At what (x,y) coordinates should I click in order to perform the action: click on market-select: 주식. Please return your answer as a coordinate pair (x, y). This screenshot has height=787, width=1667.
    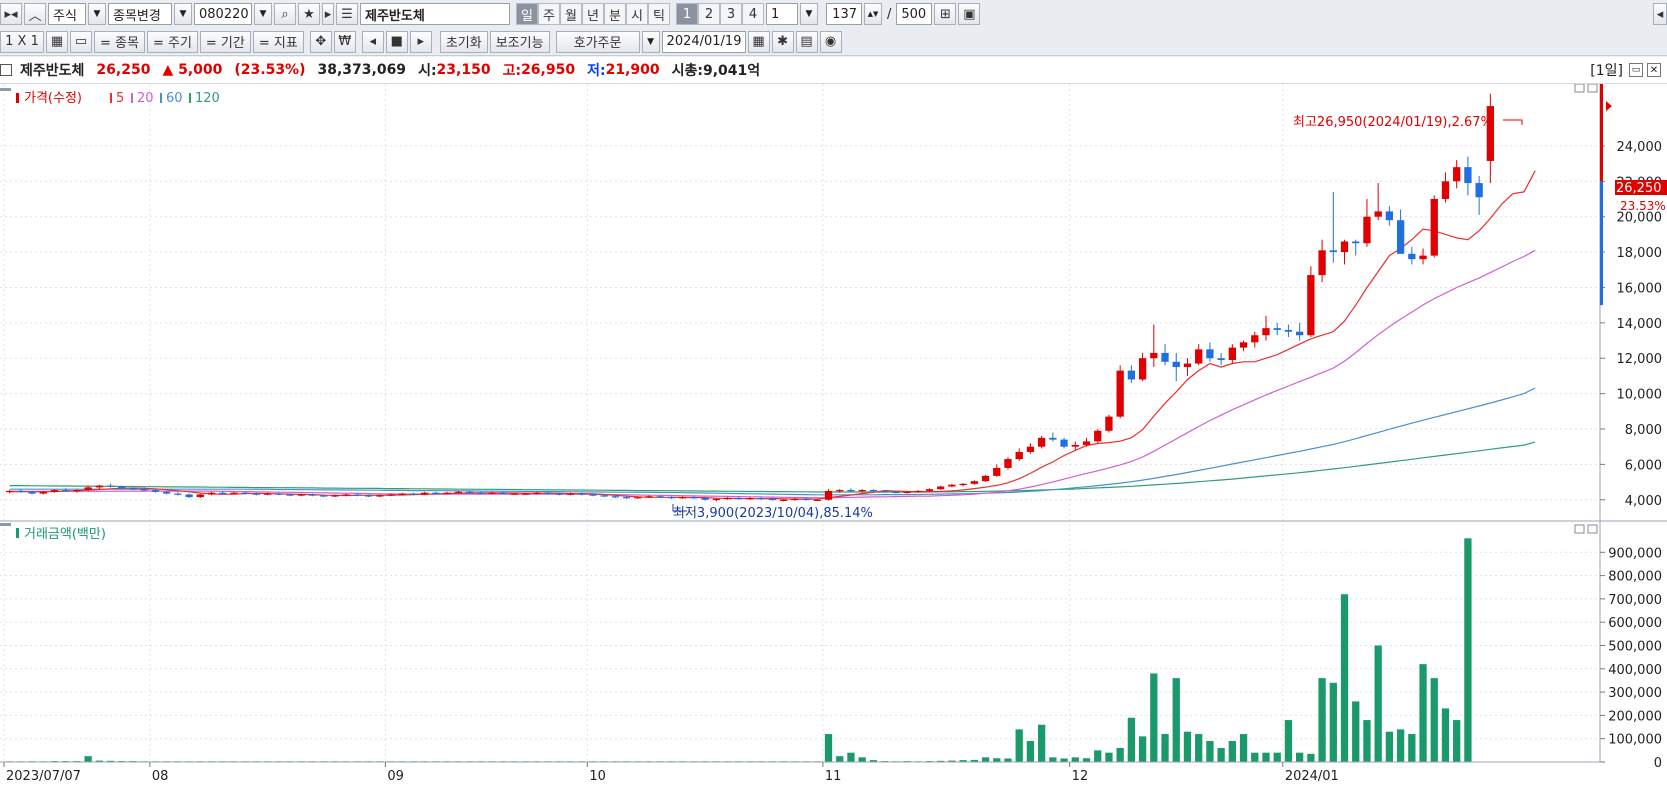
    Looking at the image, I should click on (67, 14).